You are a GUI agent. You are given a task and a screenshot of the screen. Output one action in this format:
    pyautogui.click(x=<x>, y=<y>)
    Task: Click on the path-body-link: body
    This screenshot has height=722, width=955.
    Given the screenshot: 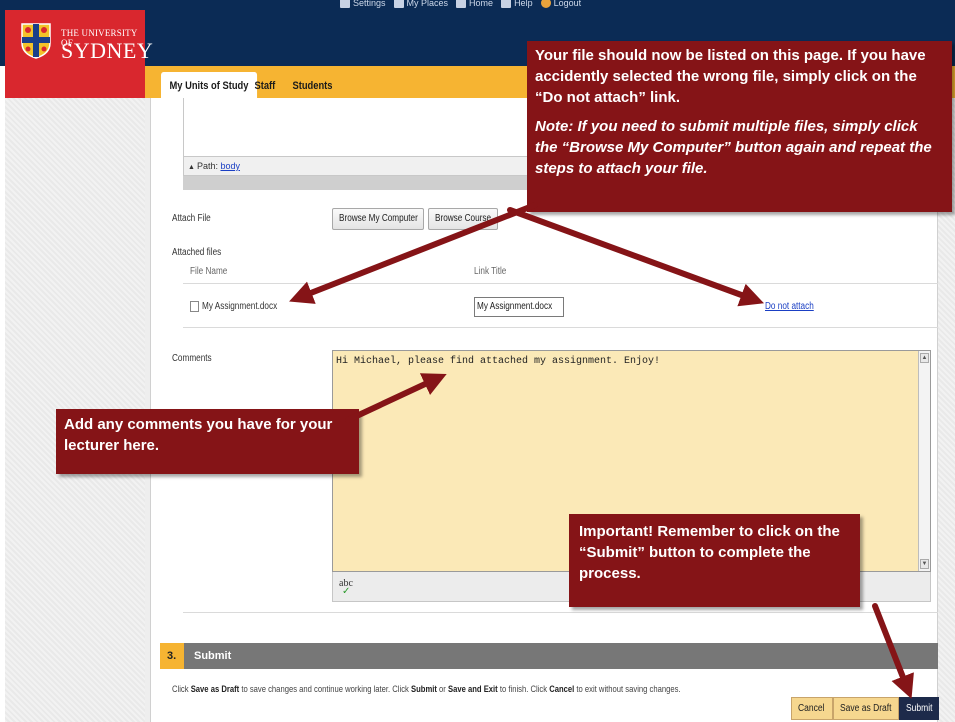 What is the action you would take?
    pyautogui.click(x=230, y=166)
    